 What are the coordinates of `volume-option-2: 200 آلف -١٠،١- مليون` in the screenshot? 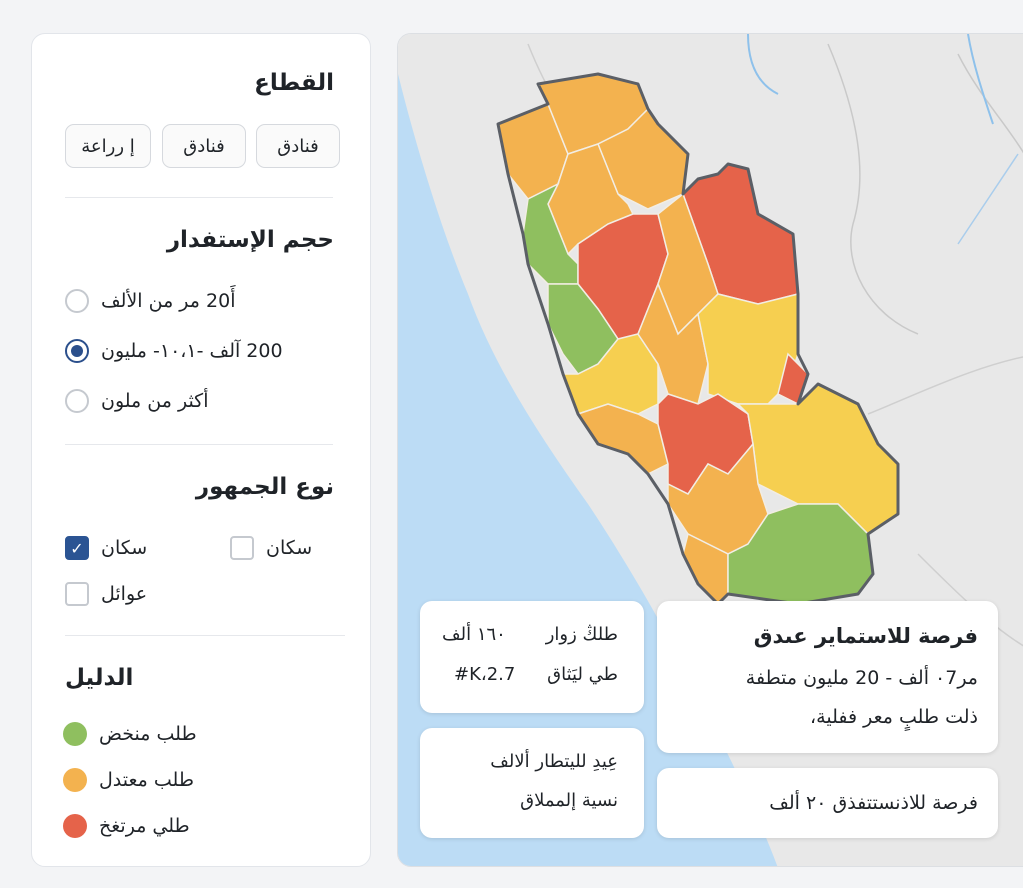 It's located at (174, 351).